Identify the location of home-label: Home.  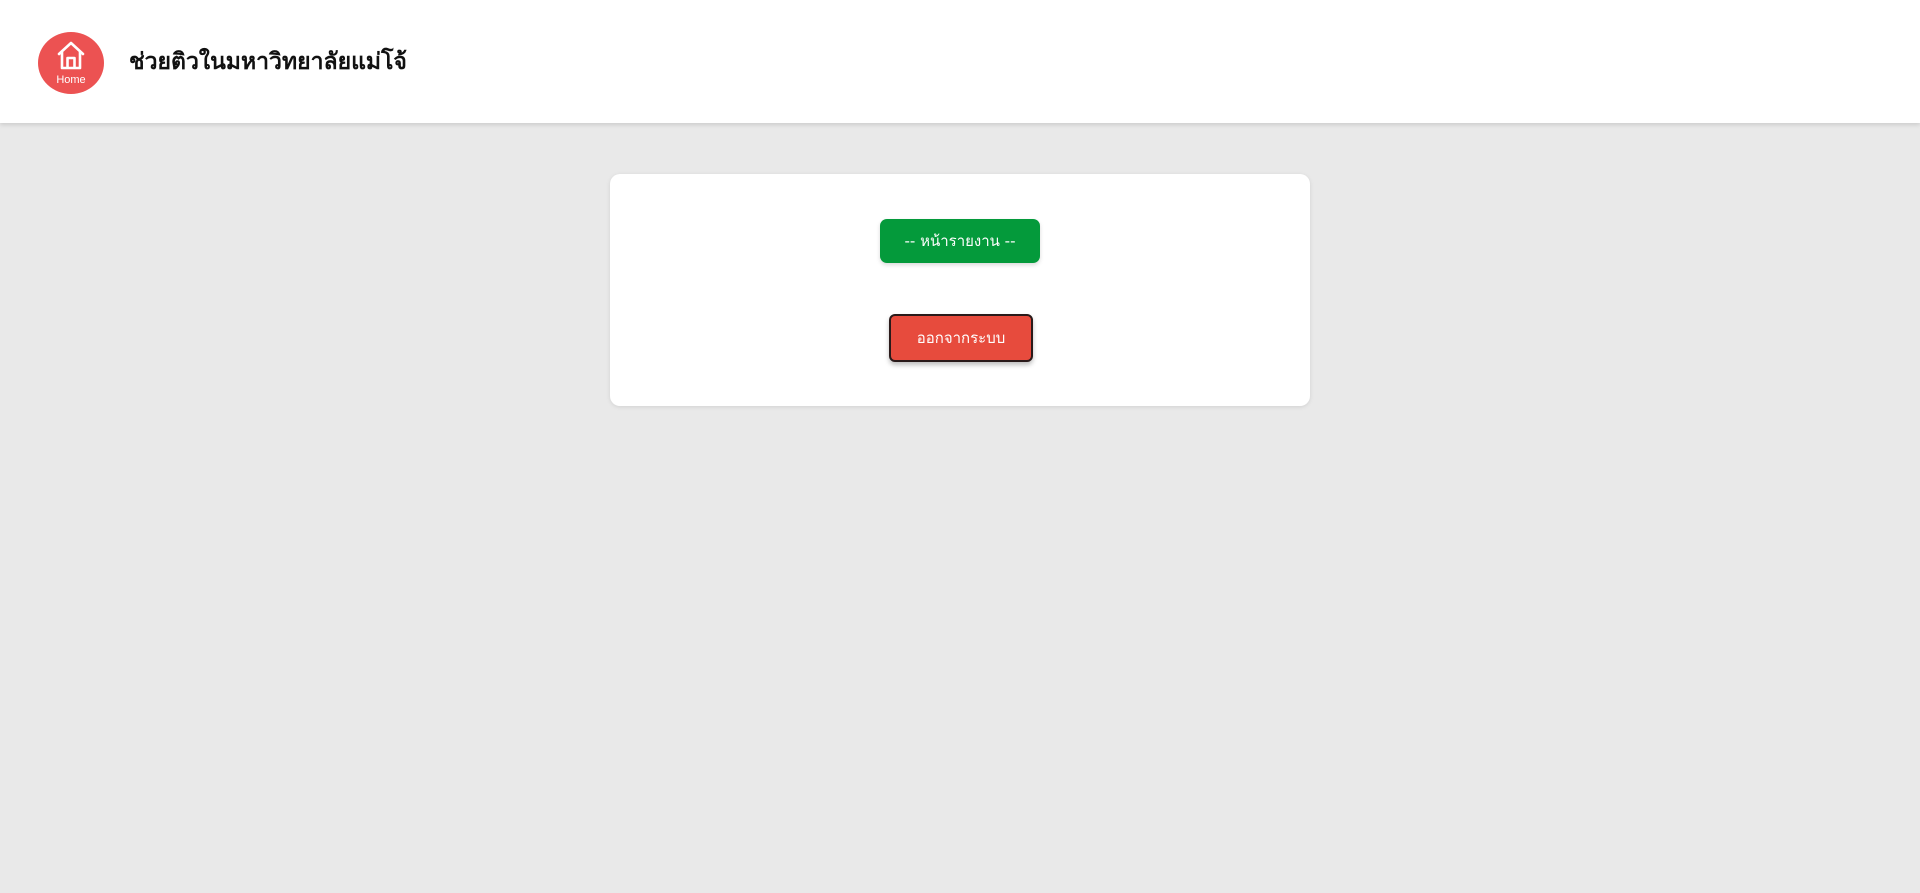
(71, 80).